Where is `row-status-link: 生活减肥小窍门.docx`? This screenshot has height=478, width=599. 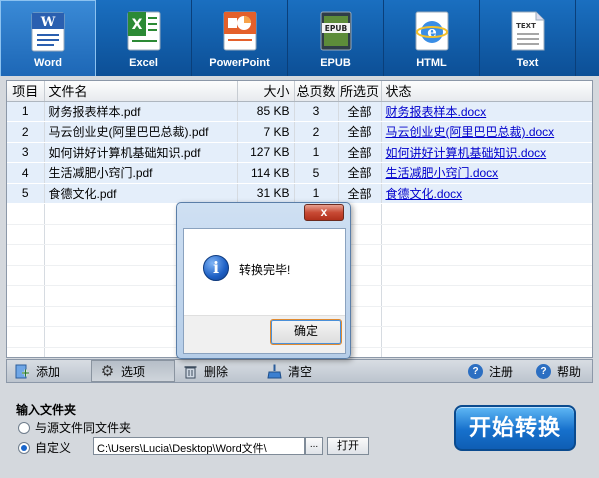 row-status-link: 生活减肥小窍门.docx is located at coordinates (442, 173).